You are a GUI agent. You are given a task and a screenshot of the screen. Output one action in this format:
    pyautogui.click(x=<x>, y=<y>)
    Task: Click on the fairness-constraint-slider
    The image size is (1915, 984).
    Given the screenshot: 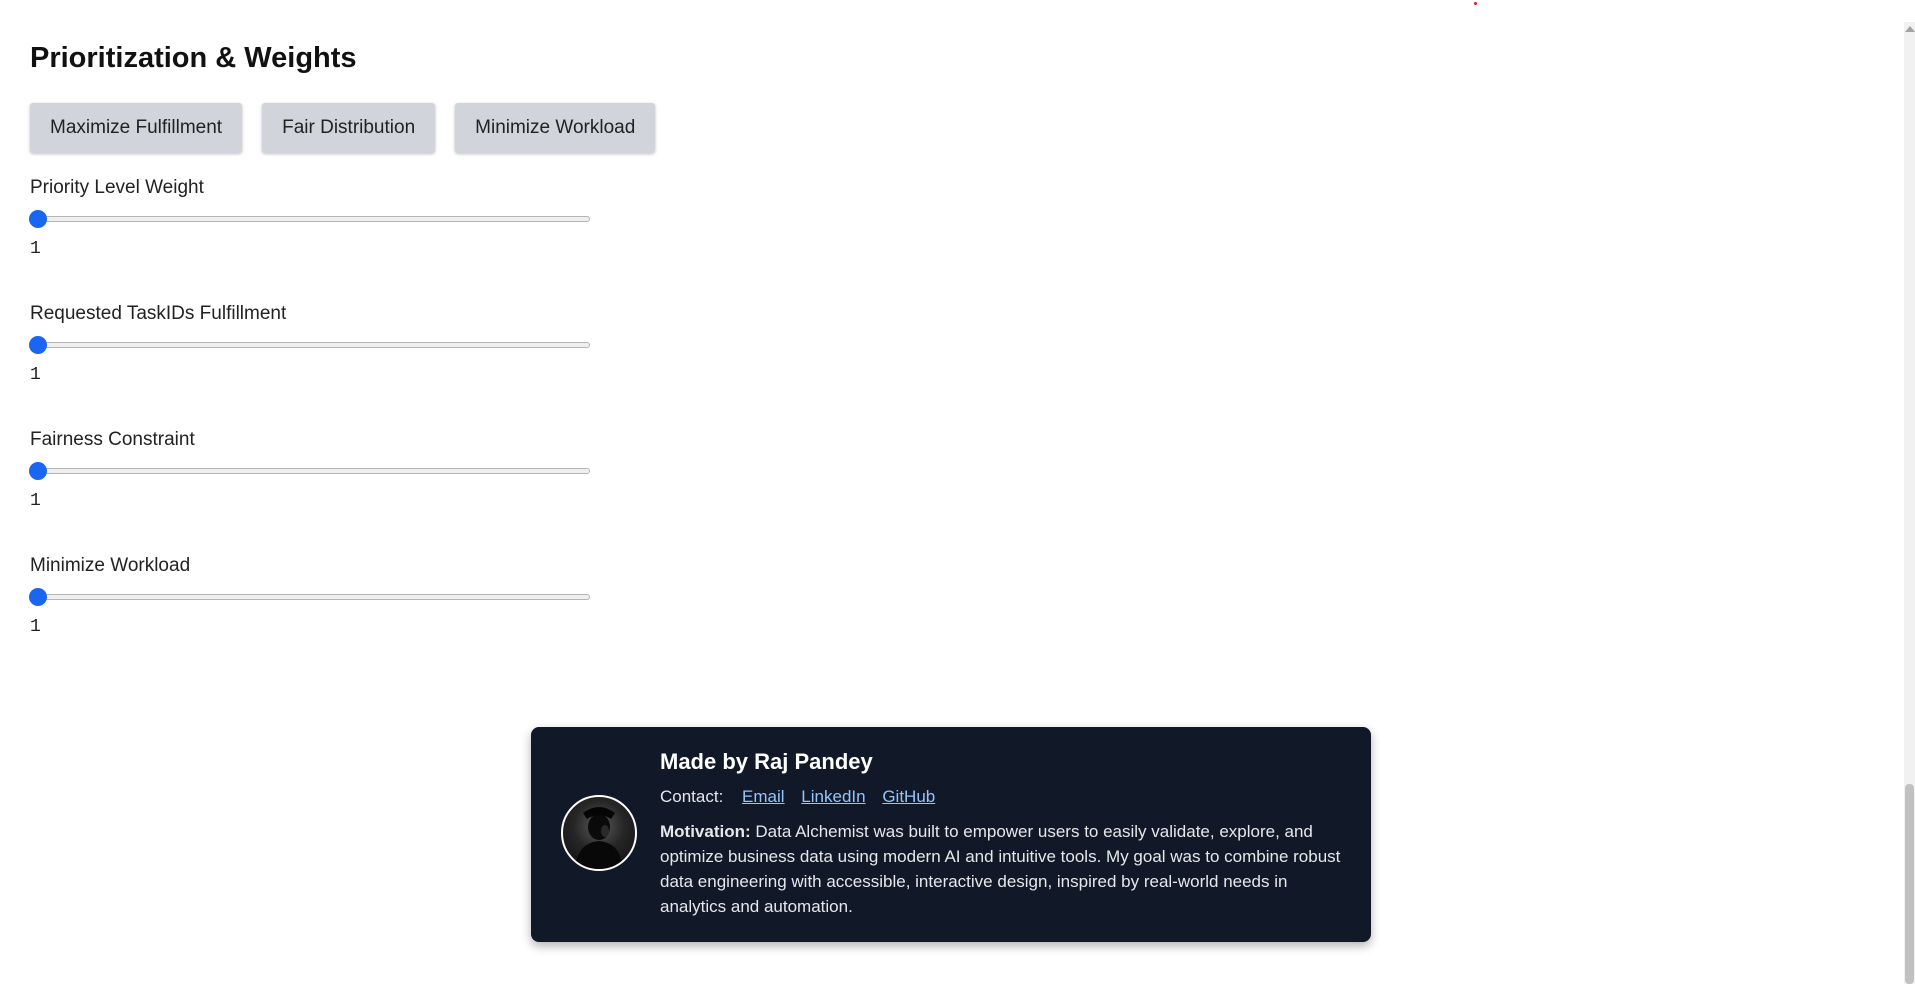 What is the action you would take?
    pyautogui.click(x=309, y=472)
    